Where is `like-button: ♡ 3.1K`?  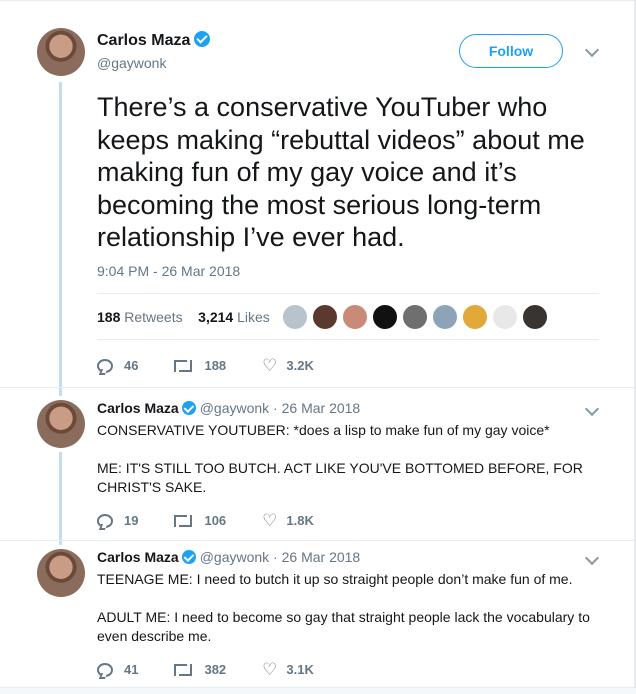 like-button: ♡ 3.1K is located at coordinates (288, 669).